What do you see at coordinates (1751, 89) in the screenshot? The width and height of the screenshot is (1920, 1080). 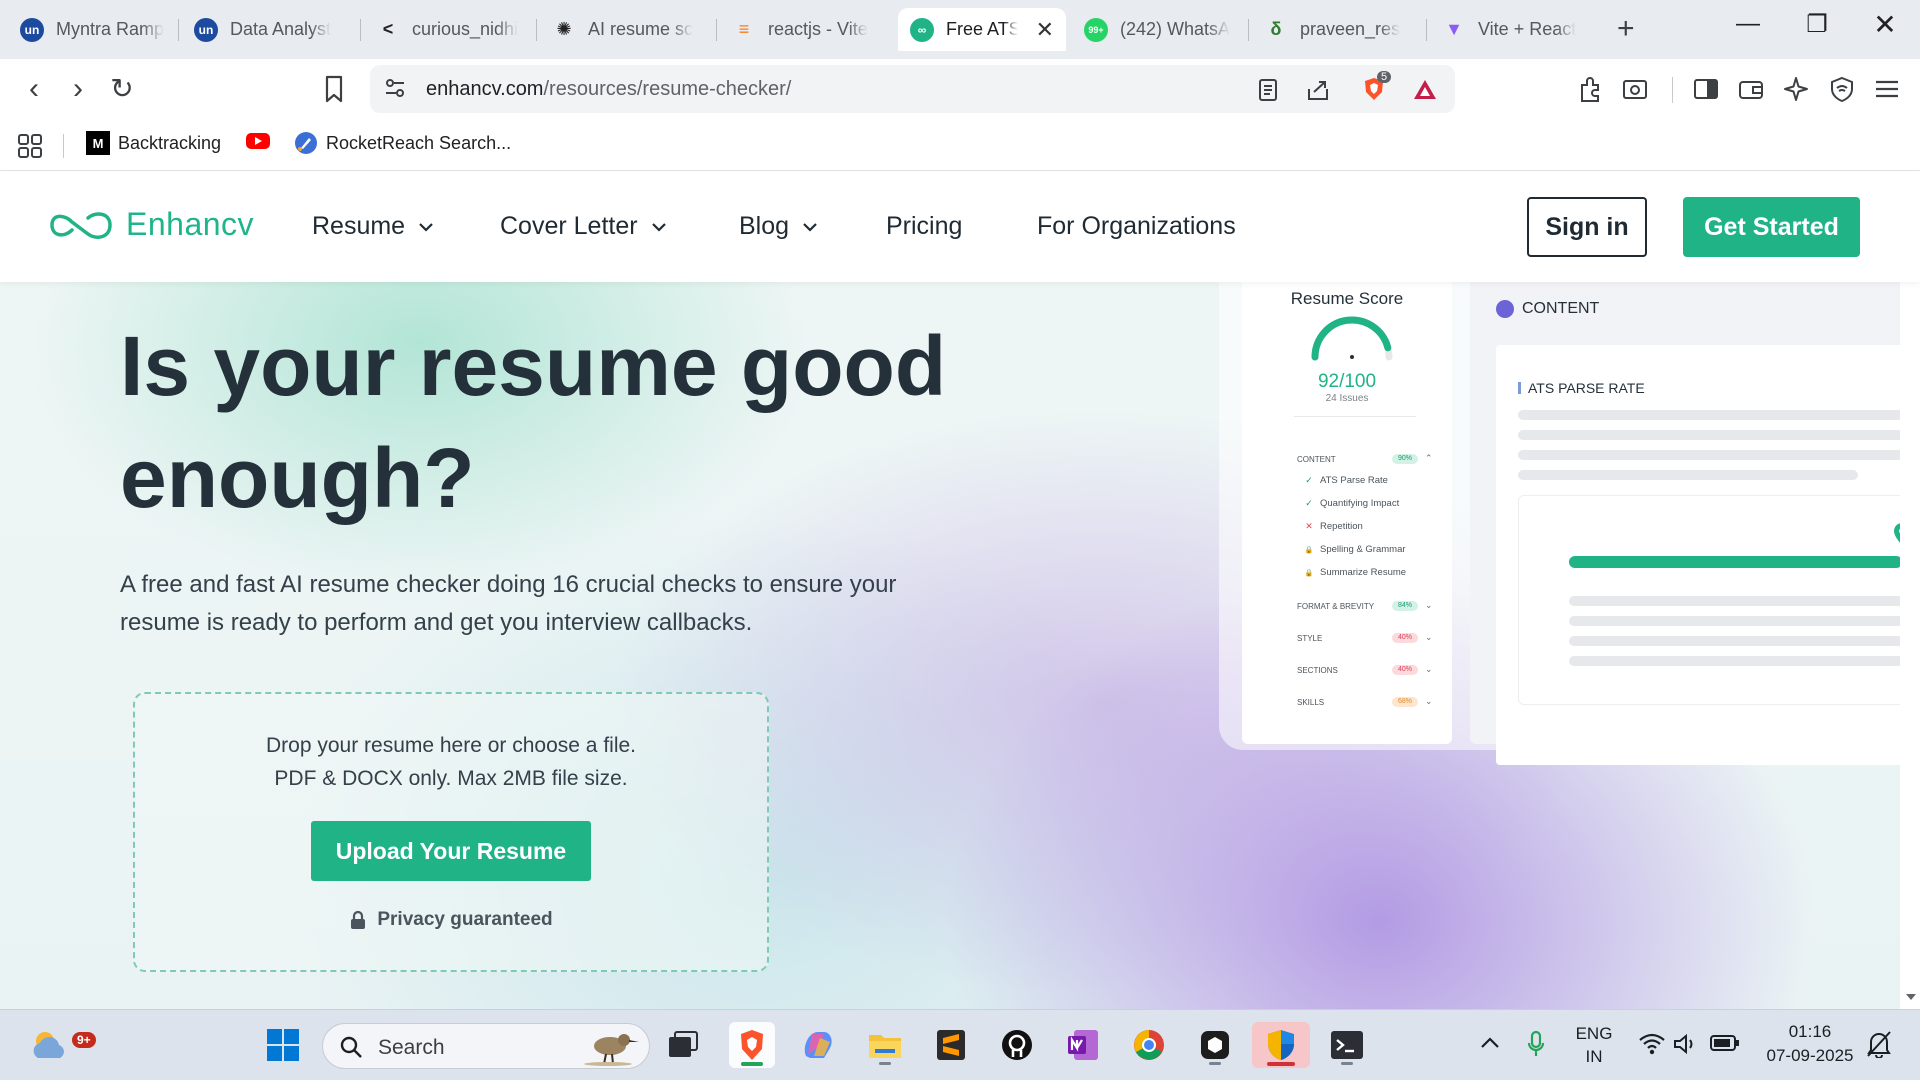 I see `wallet-icon` at bounding box center [1751, 89].